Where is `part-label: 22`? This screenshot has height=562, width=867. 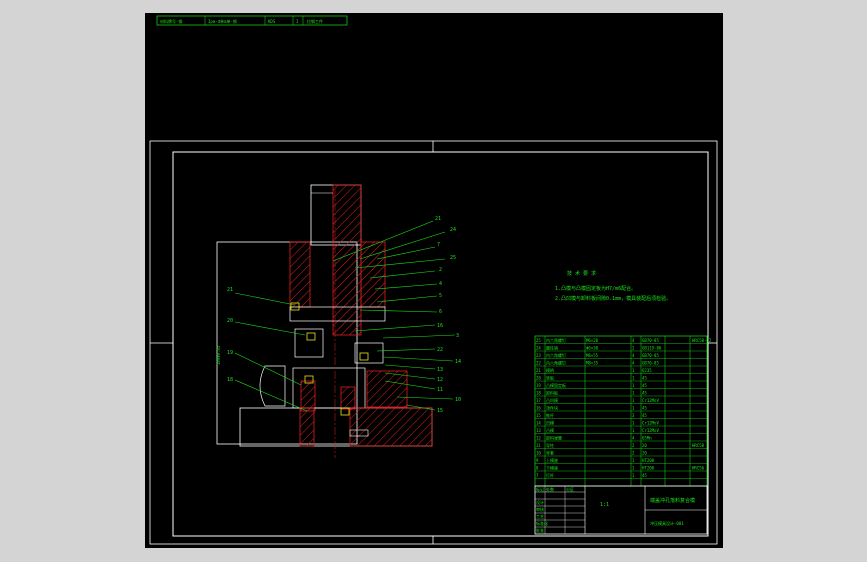
part-label: 22 is located at coordinates (440, 350).